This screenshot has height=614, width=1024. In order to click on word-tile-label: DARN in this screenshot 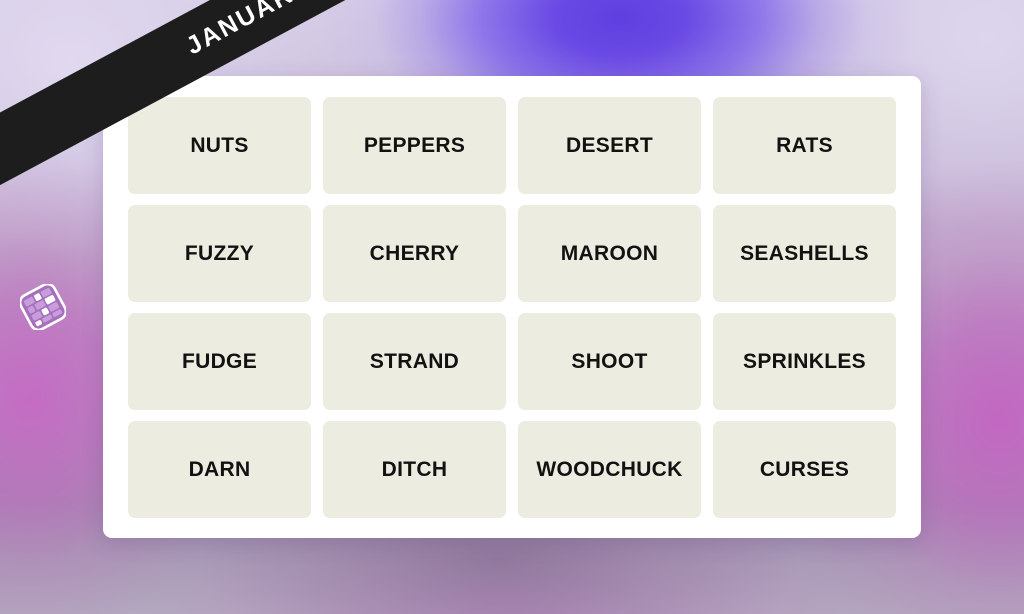, I will do `click(219, 469)`.